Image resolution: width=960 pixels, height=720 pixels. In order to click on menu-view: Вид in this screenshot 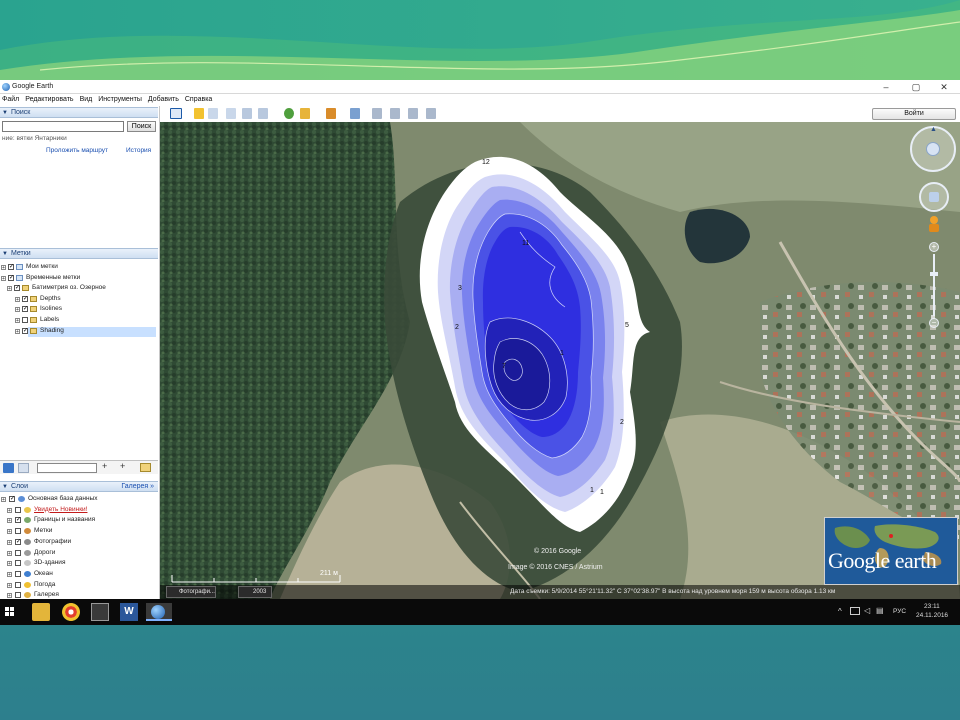, I will do `click(86, 100)`.